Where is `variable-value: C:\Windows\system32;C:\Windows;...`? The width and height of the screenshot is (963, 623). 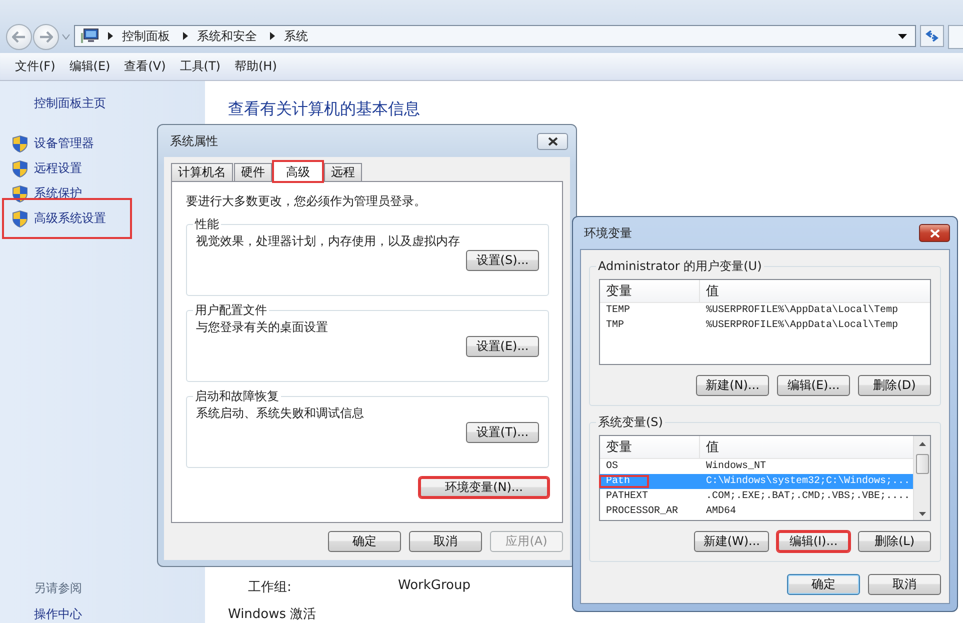 variable-value: C:\Windows\system32;C:\Windows;... is located at coordinates (808, 481).